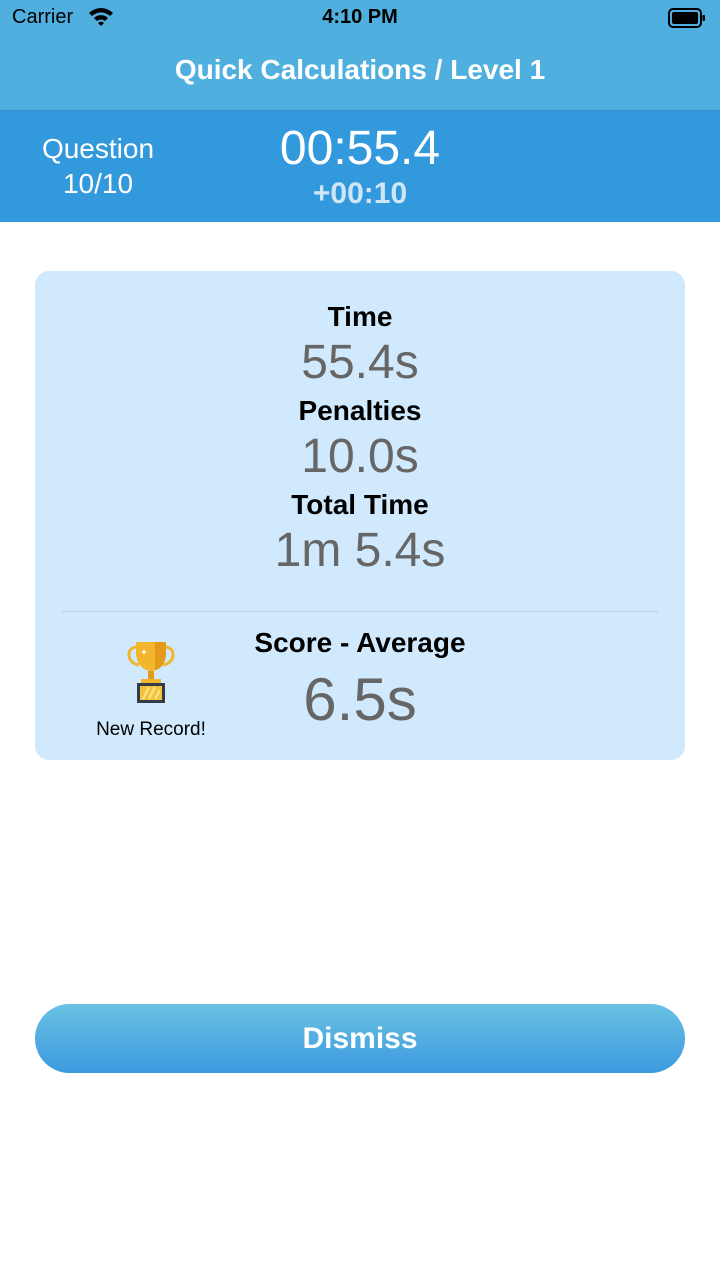  What do you see at coordinates (360, 193) in the screenshot?
I see `penalty-time: +00:10` at bounding box center [360, 193].